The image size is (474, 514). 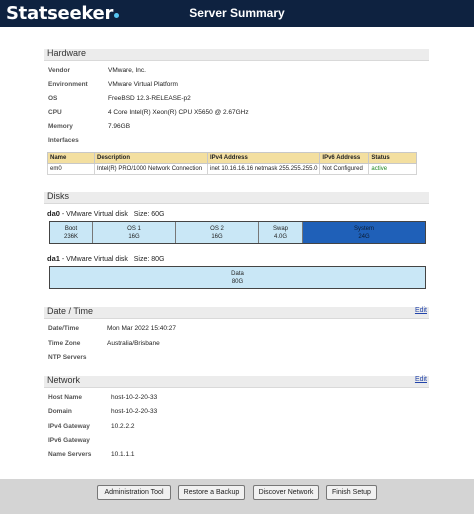 I want to click on disk-da0-title: da0 - VMware Virtual disk Size: 60G, so click(x=105, y=213).